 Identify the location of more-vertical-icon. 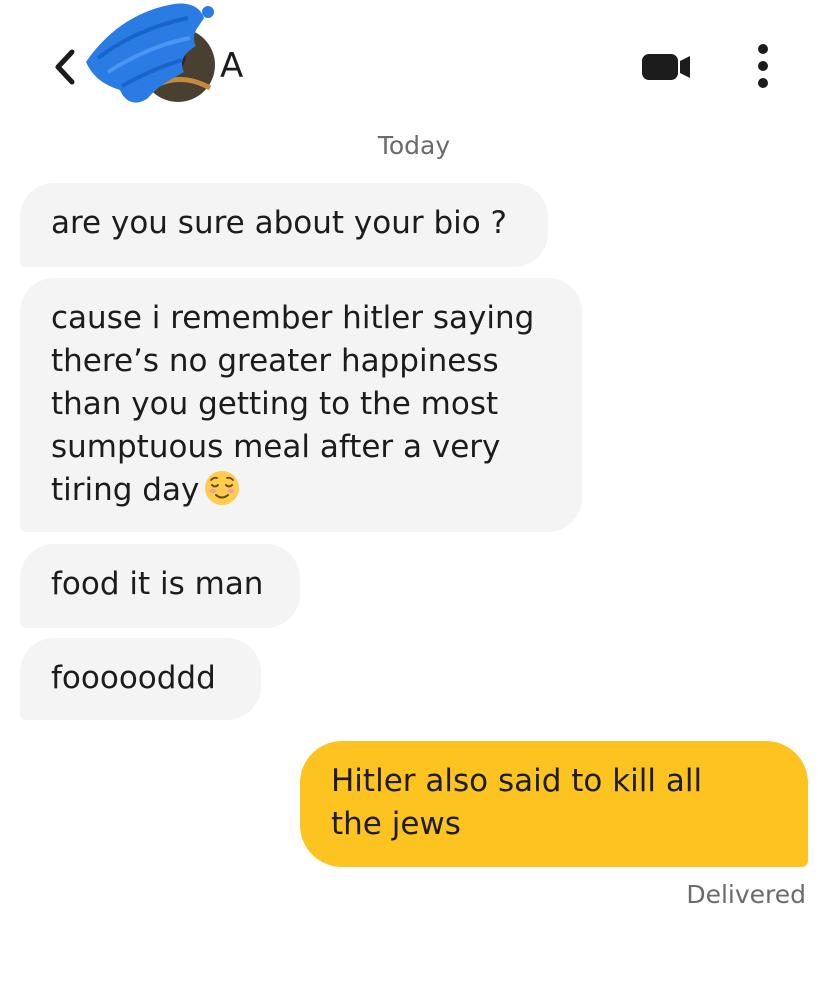
(763, 66).